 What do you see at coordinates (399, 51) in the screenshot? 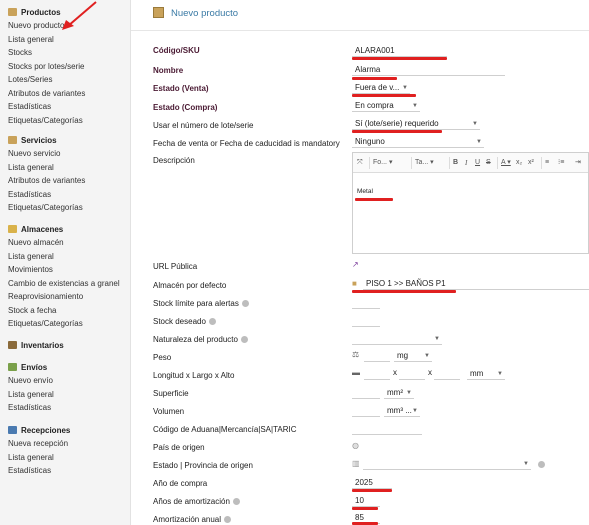
I see `sku-input: ALARA001` at bounding box center [399, 51].